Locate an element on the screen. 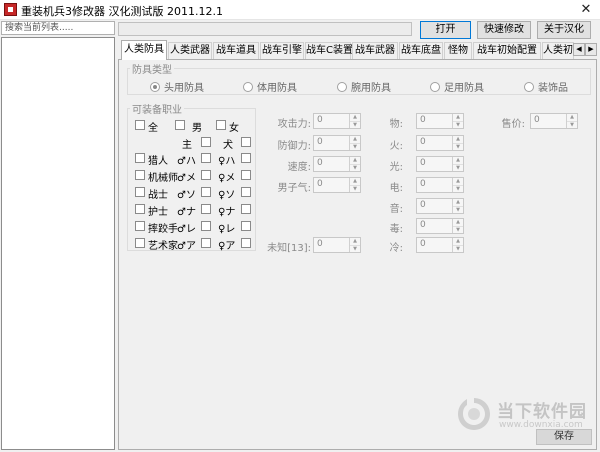 Image resolution: width=600 pixels, height=452 pixels. label-light: 光: is located at coordinates (396, 167).